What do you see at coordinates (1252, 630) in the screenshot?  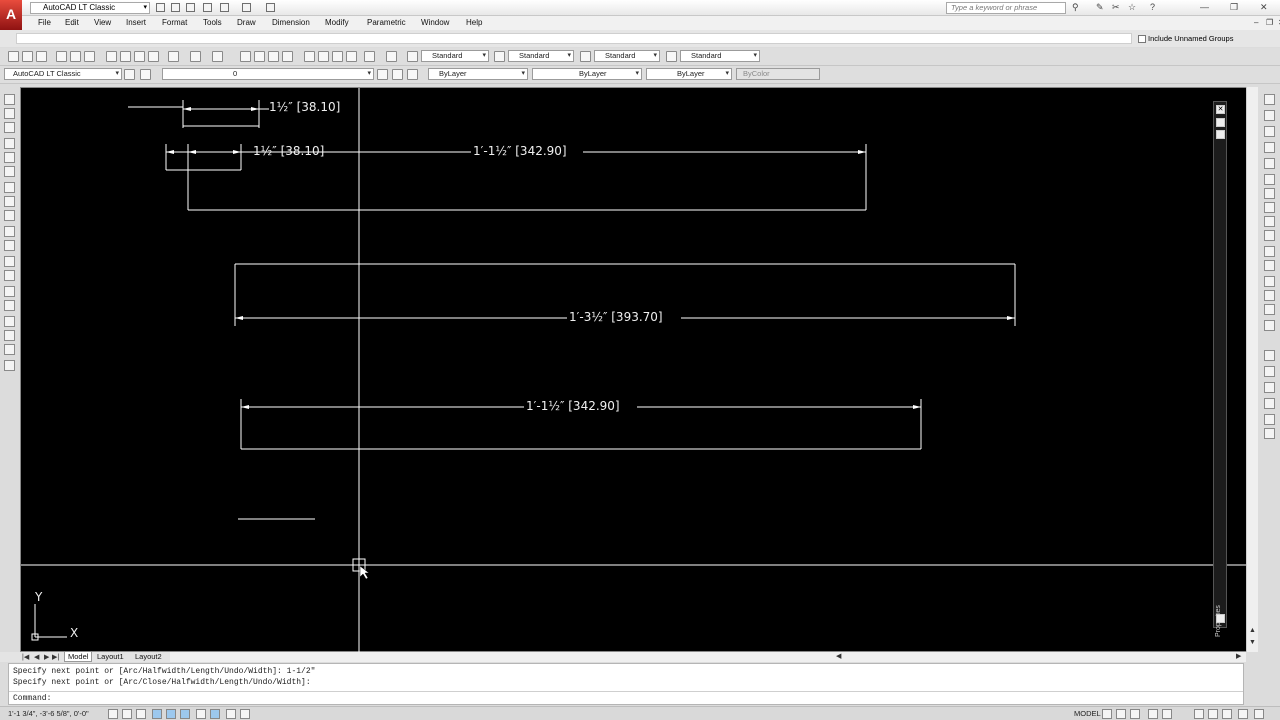 I see `scroll-up-icon: ▲` at bounding box center [1252, 630].